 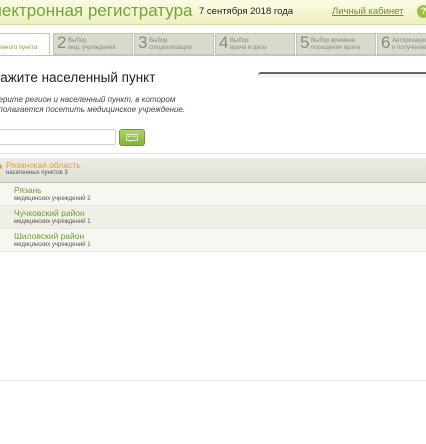 I want to click on step-label: р ленного пункта, so click(x=19, y=48).